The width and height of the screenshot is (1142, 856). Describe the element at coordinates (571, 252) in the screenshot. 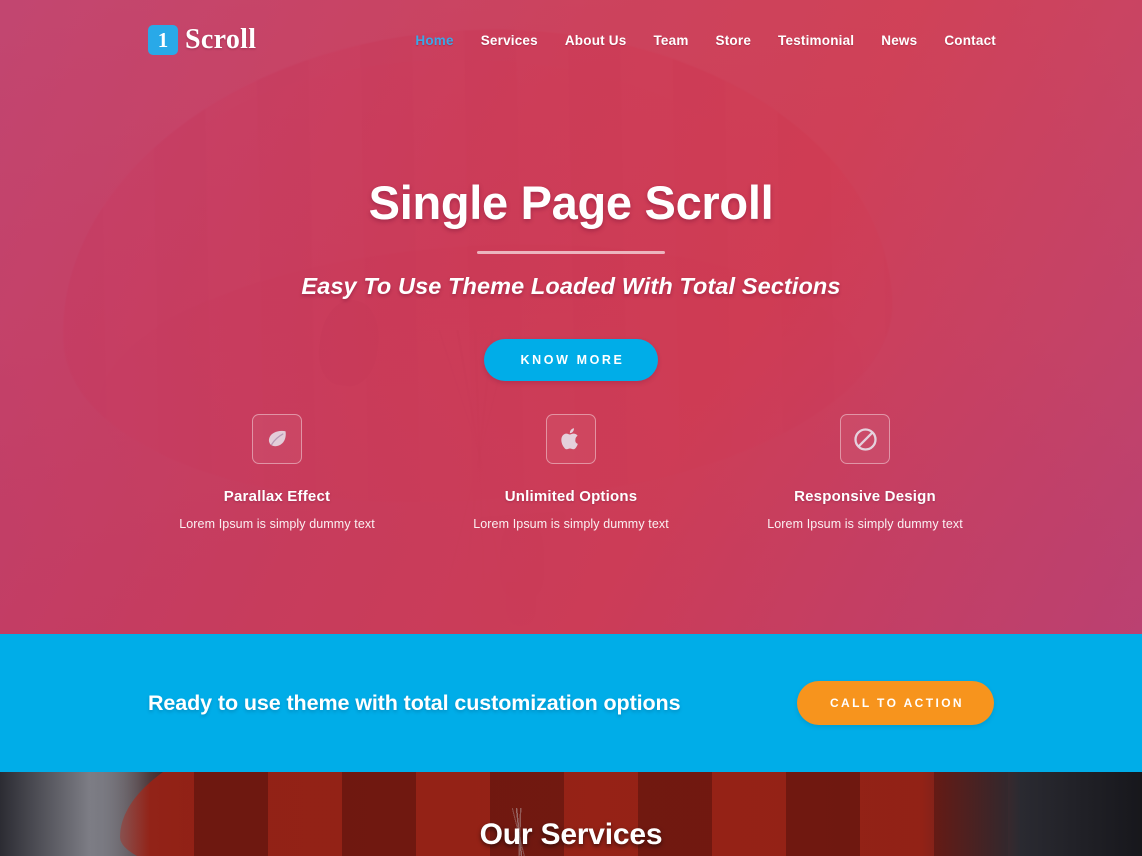

I see `hero-divider` at that location.